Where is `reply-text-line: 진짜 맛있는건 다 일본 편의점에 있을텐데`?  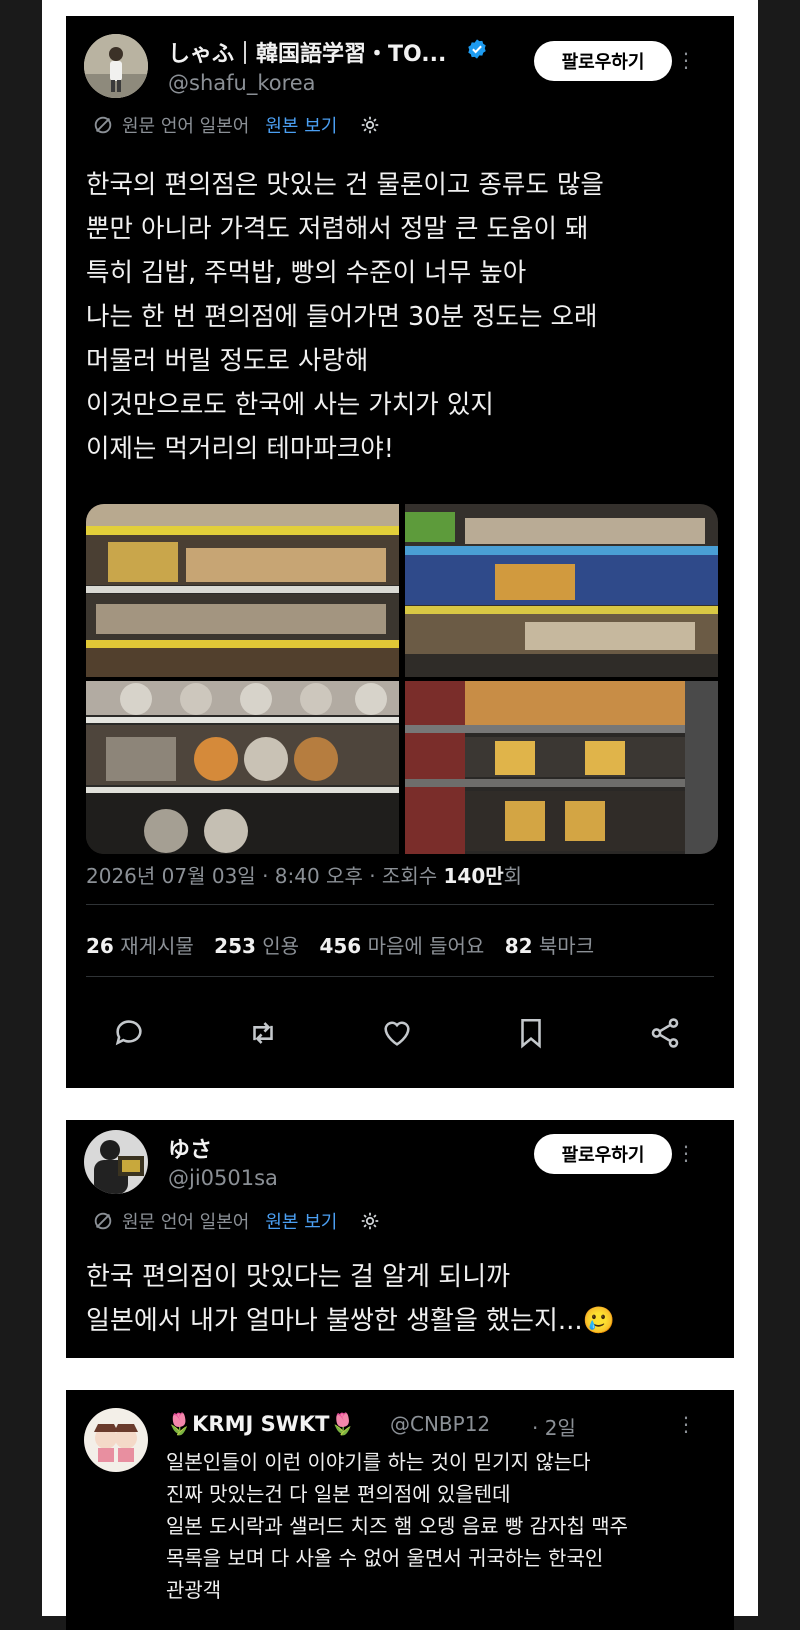 reply-text-line: 진짜 맛있는건 다 일본 편의점에 있을텐데 is located at coordinates (338, 1494).